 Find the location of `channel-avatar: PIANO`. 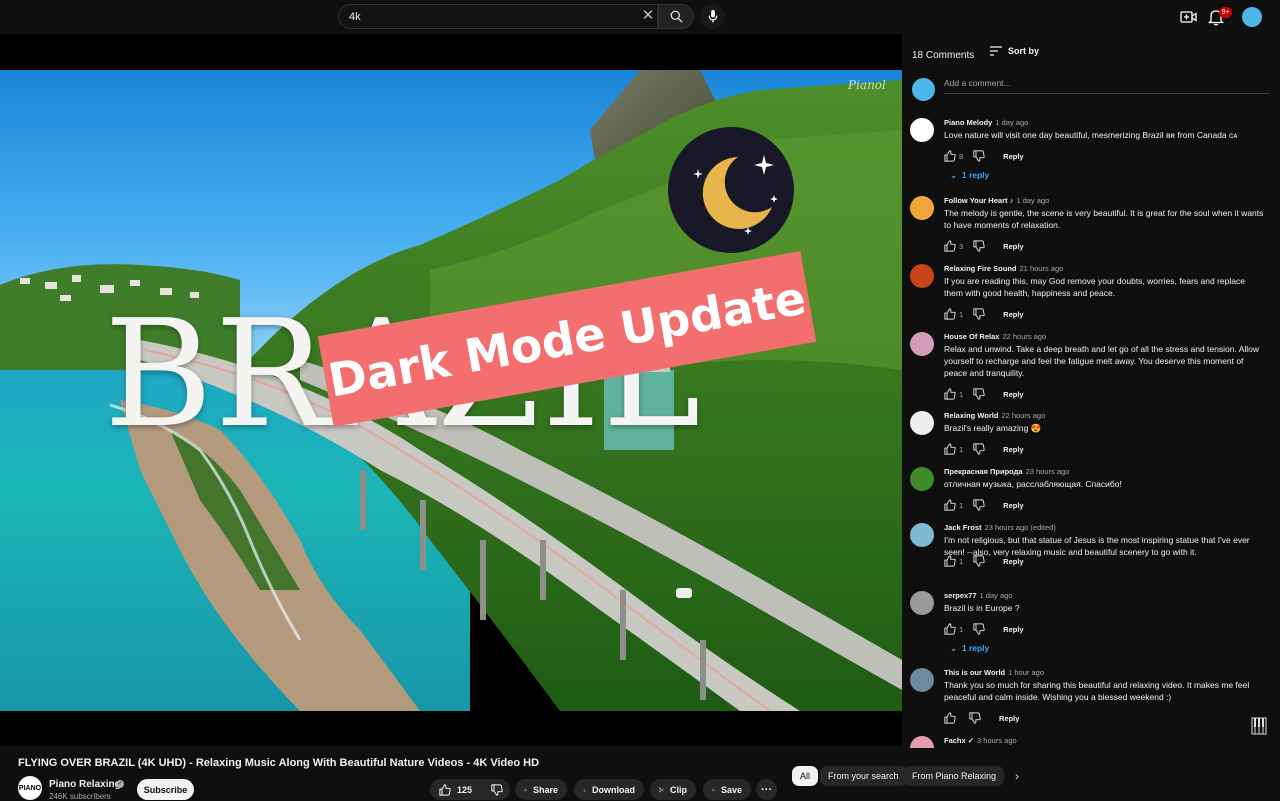

channel-avatar: PIANO is located at coordinates (30, 788).